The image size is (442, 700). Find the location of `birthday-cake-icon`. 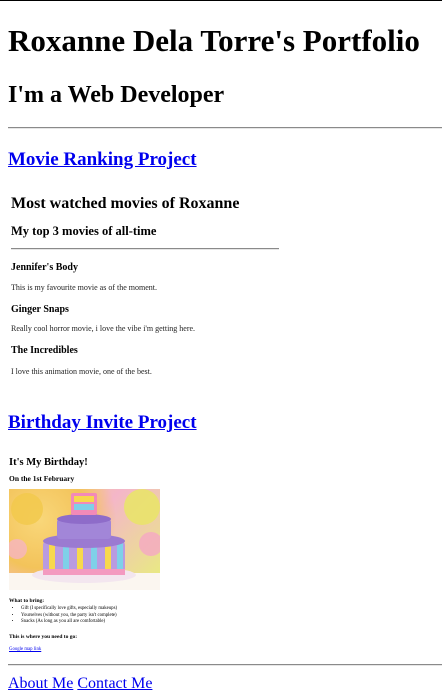

birthday-cake-icon is located at coordinates (84, 539).